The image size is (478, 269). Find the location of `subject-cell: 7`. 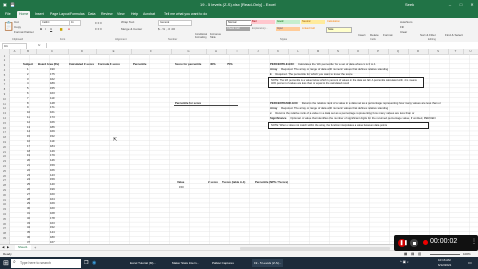

subject-cell: 7 is located at coordinates (28, 98).